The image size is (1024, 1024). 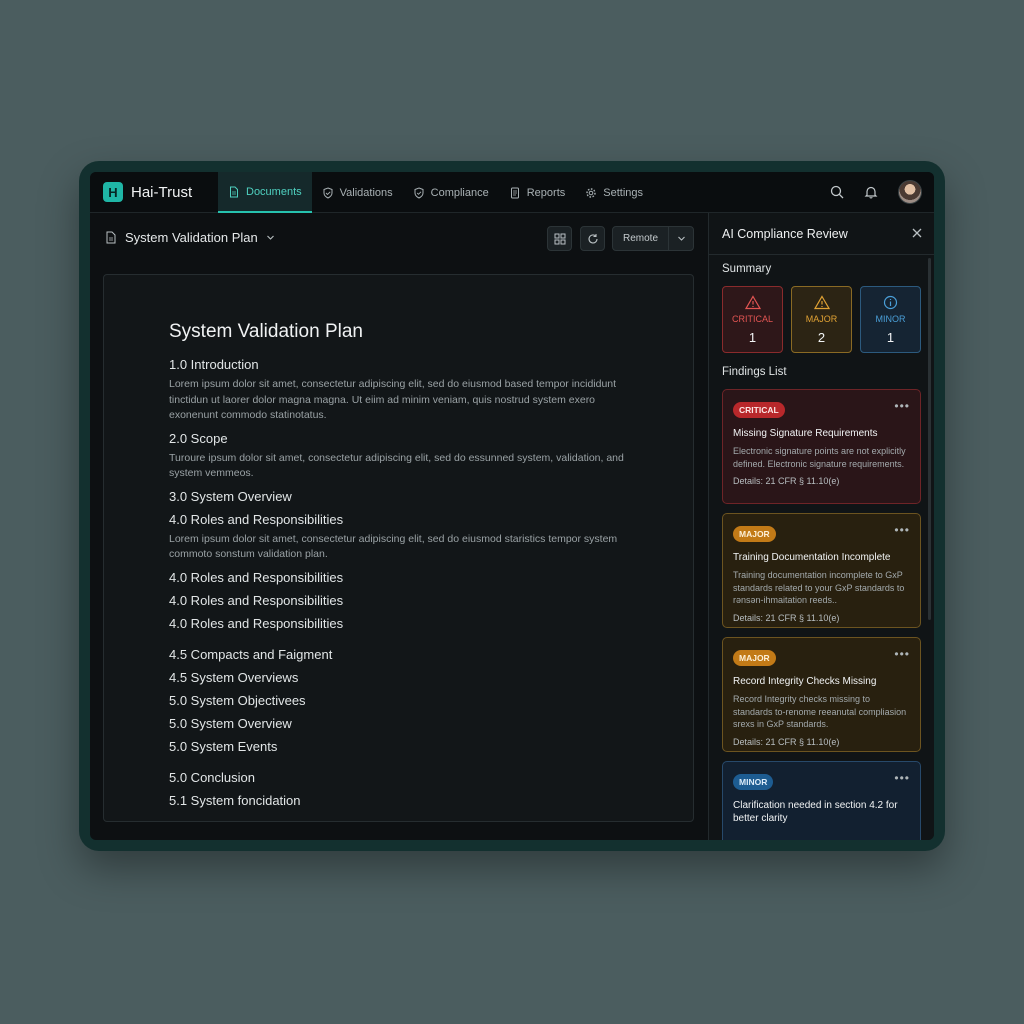 I want to click on tab-settings: Settings, so click(x=614, y=192).